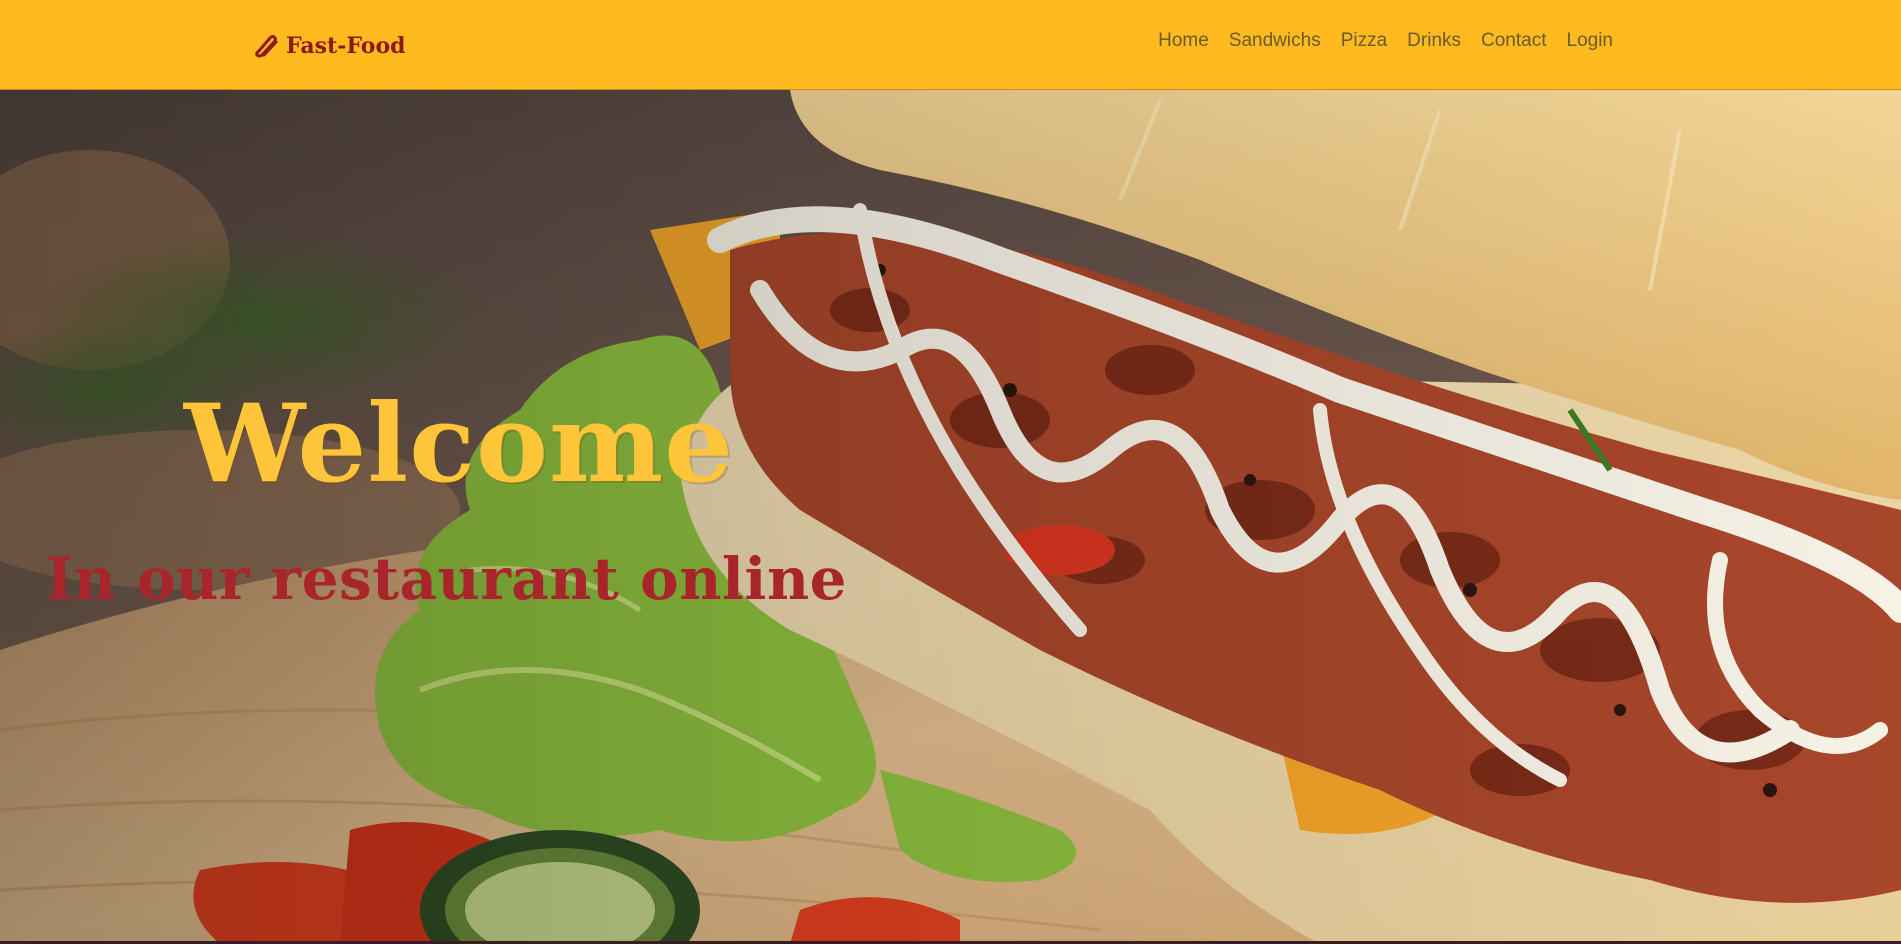 Image resolution: width=1901 pixels, height=944 pixels. Describe the element at coordinates (1275, 41) in the screenshot. I see `nav-sandwichs-link: Sandwichs` at that location.